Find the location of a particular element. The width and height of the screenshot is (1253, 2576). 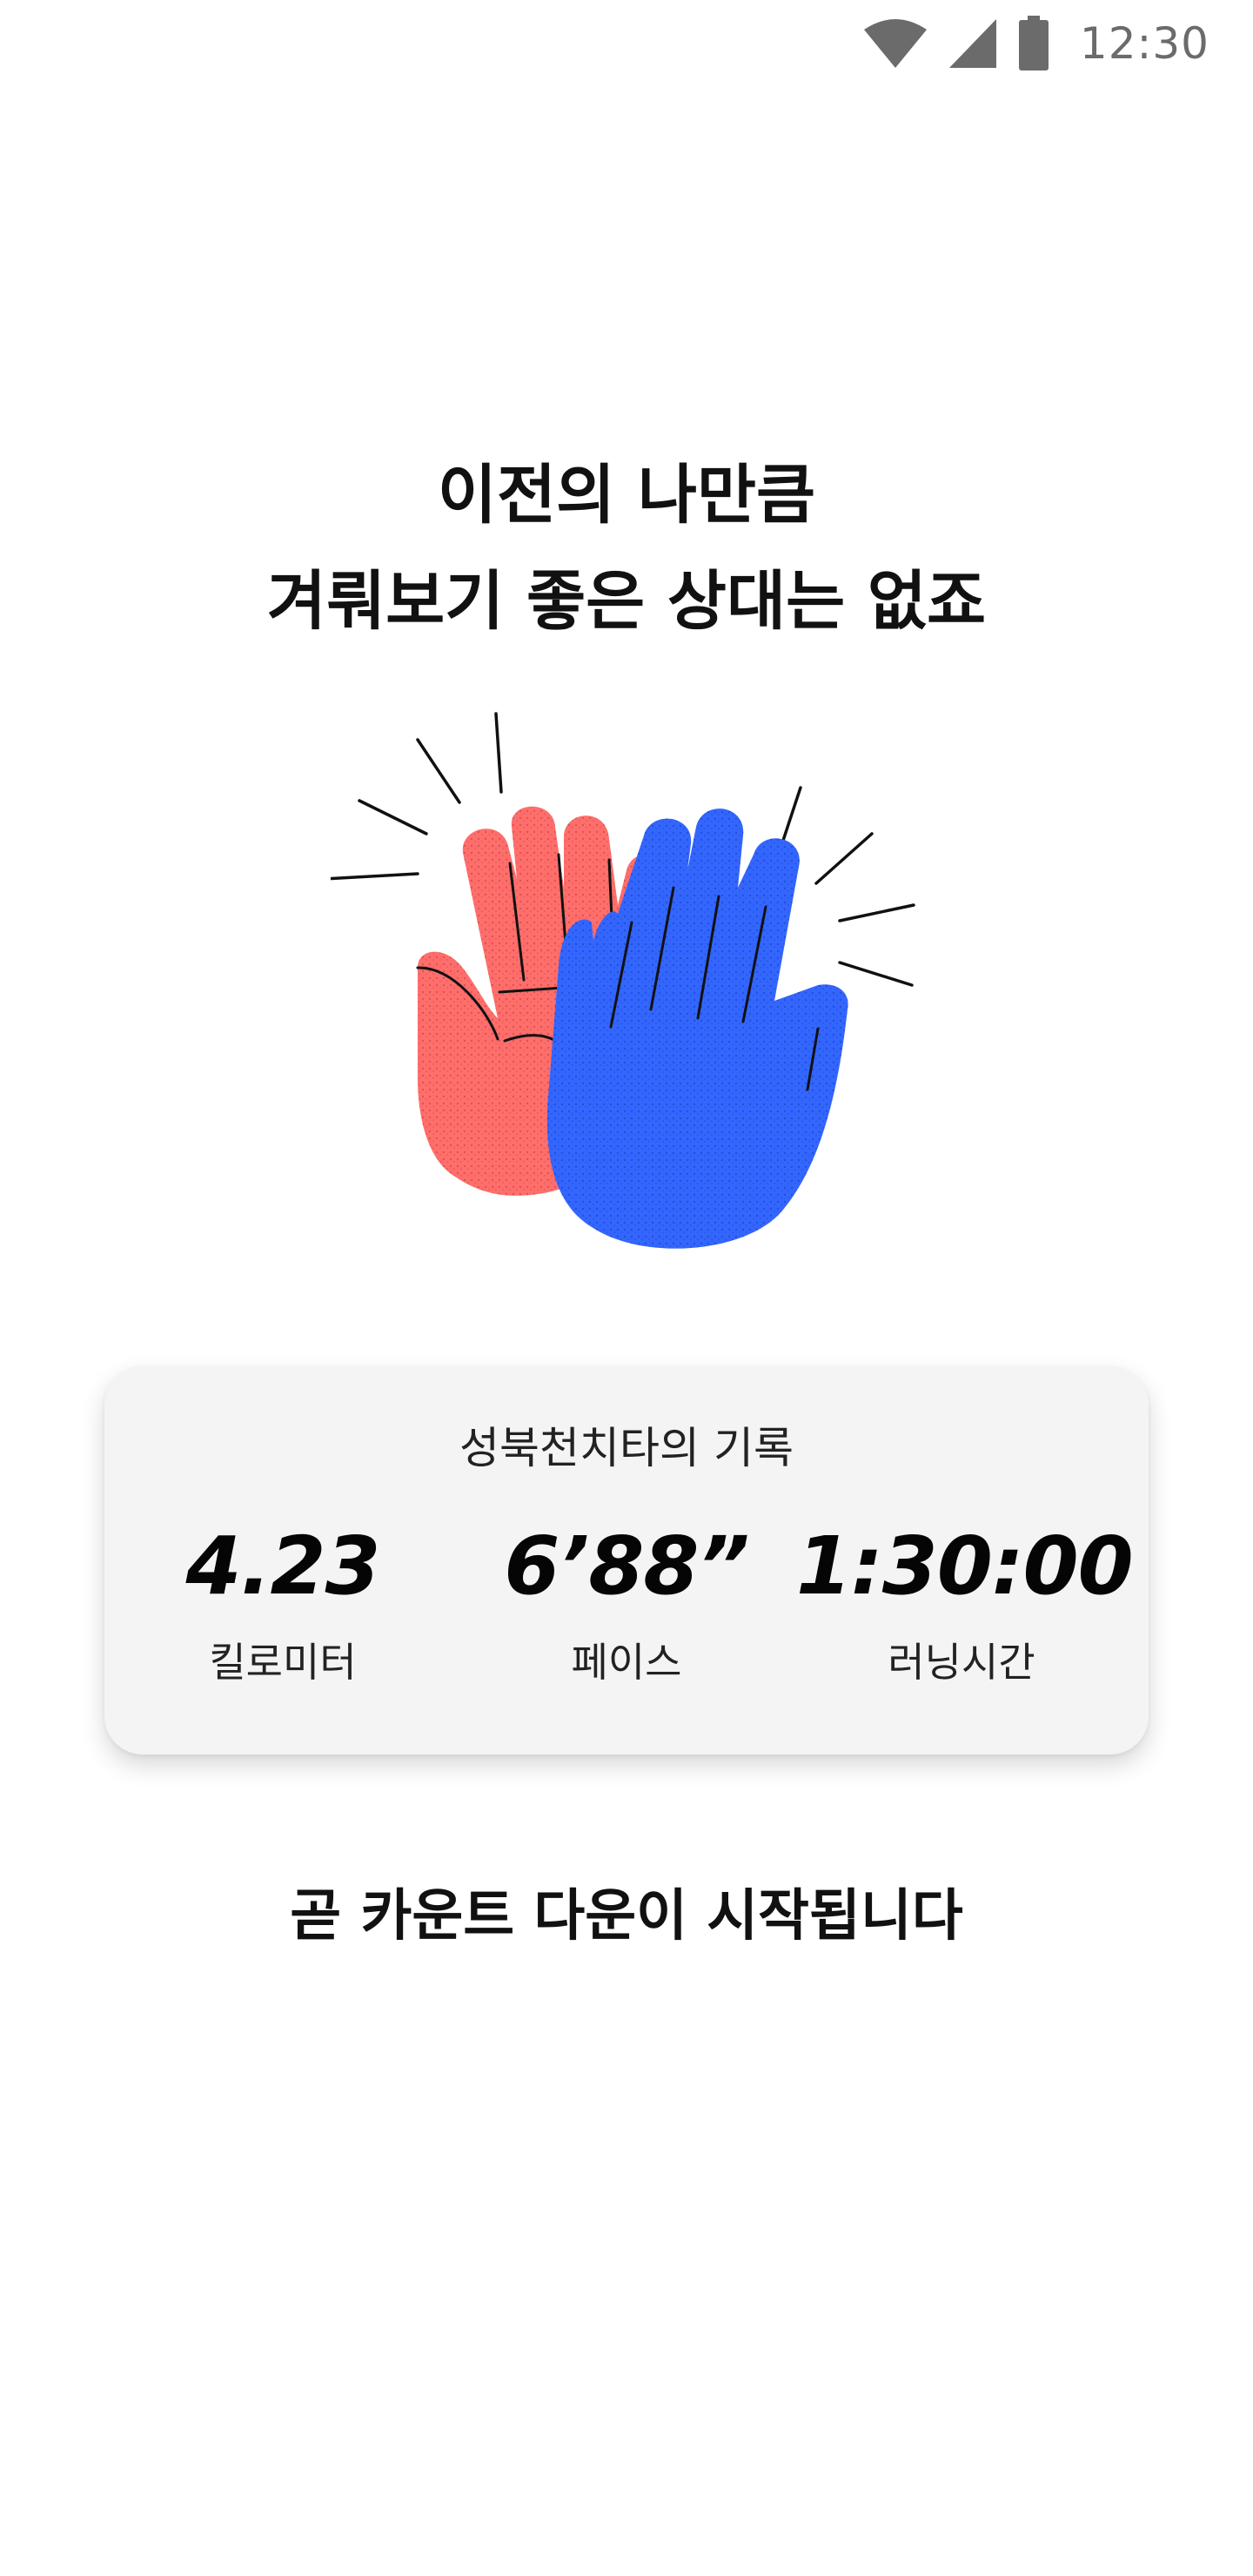

stat-distance-label: 킬로미터 is located at coordinates (283, 1662).